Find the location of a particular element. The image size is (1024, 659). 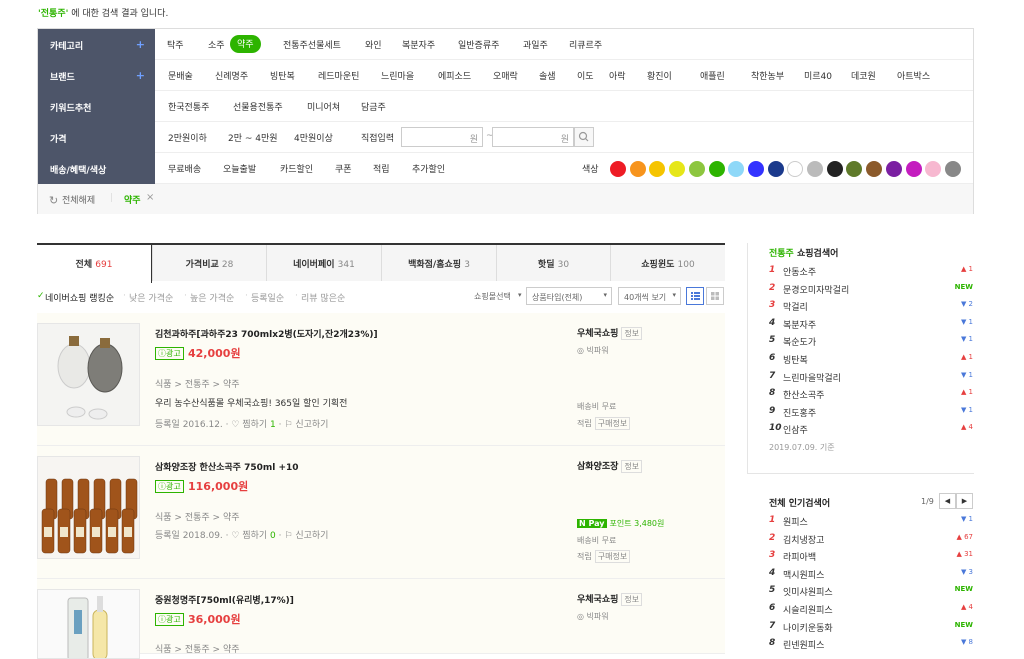

filter-label-brand: 브랜드 + is located at coordinates (96, 75).